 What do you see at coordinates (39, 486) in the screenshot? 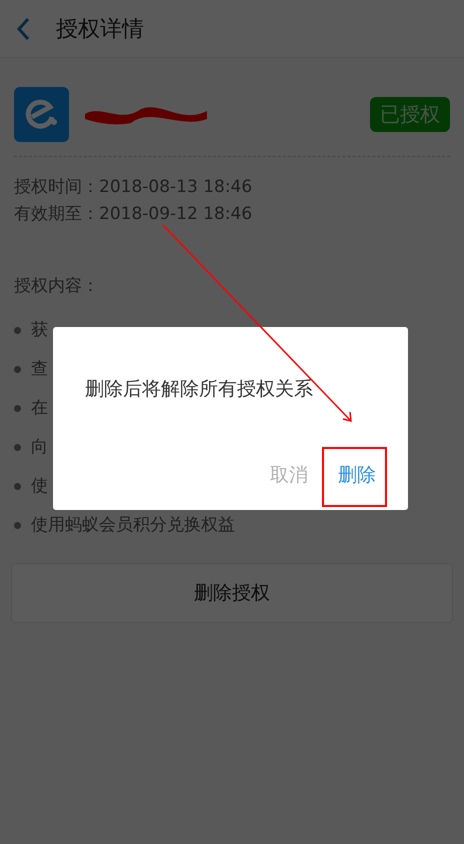
I see `scope-item: 使` at bounding box center [39, 486].